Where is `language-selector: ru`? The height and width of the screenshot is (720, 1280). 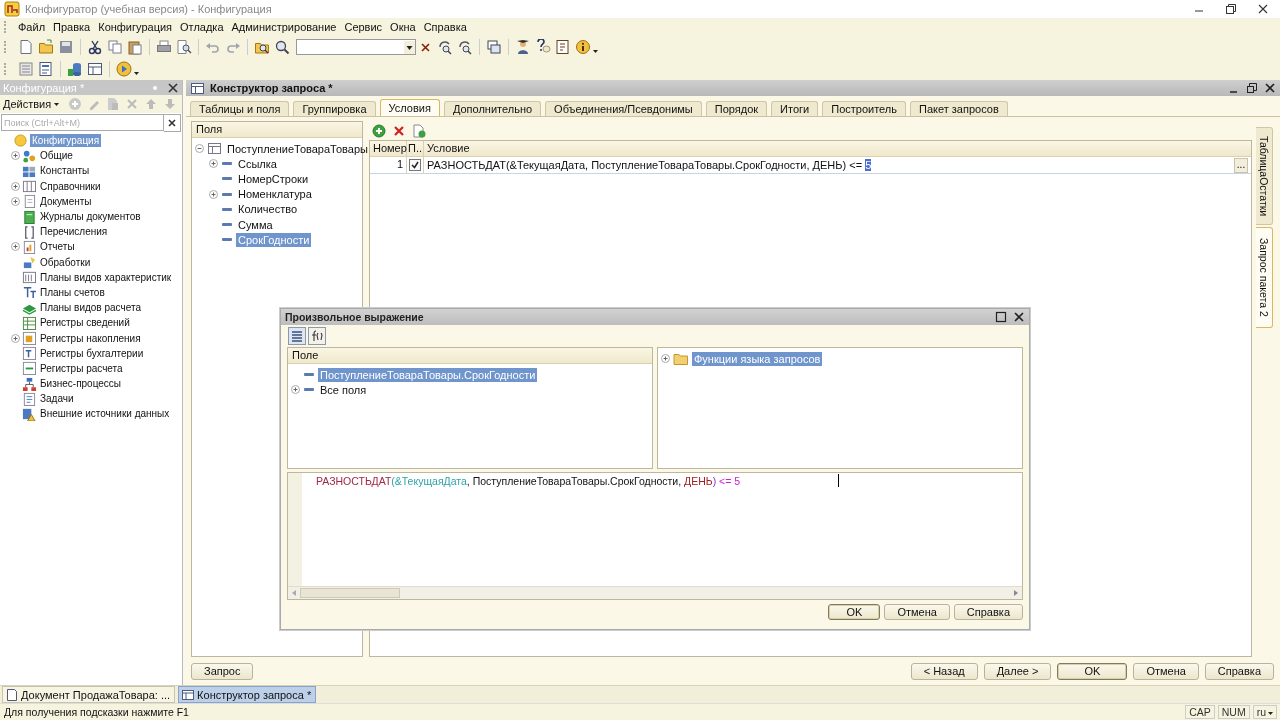
language-selector: ru is located at coordinates (1264, 712).